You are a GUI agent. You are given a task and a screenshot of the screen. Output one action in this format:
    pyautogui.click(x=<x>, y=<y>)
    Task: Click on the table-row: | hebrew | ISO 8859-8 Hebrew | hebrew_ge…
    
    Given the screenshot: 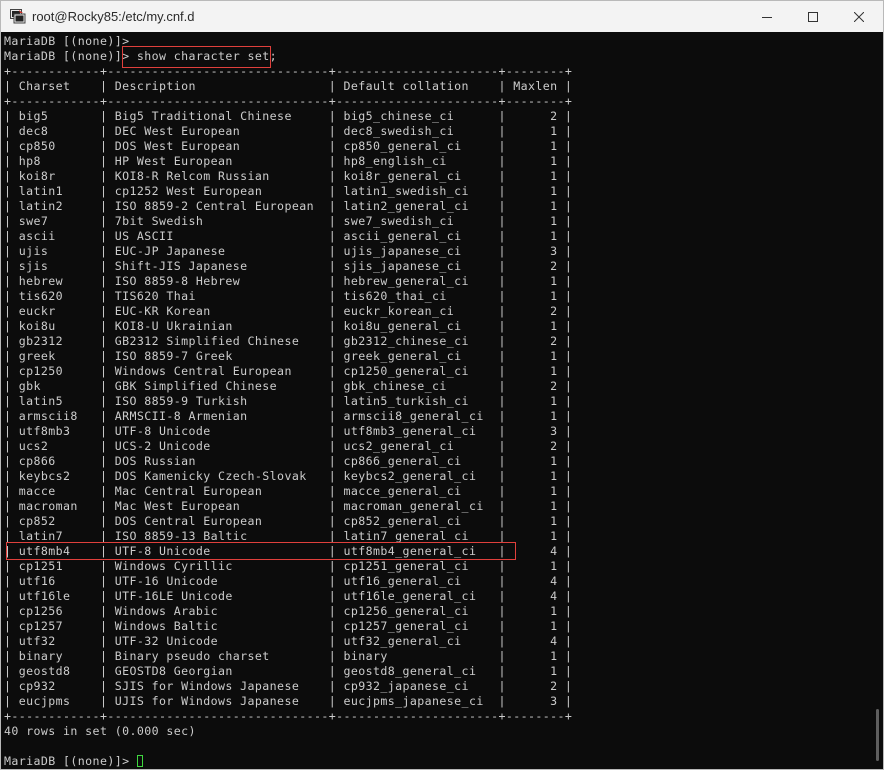 What is the action you would take?
    pyautogui.click(x=288, y=281)
    